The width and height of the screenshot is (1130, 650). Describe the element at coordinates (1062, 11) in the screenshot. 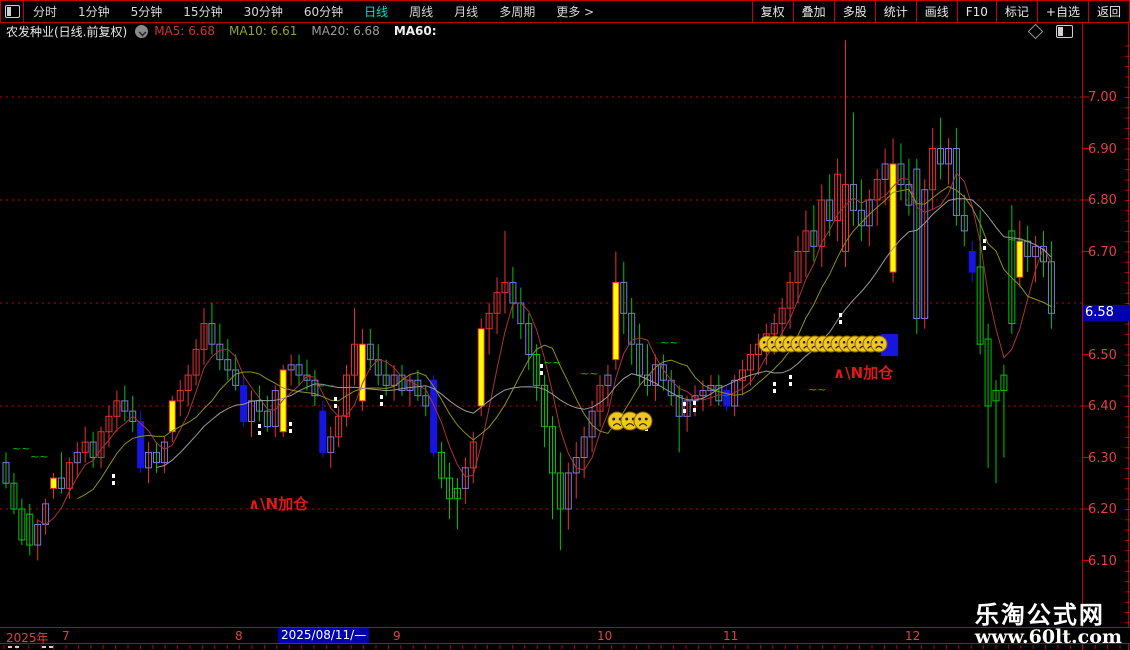

I see `action-button-+自选: +自选` at that location.